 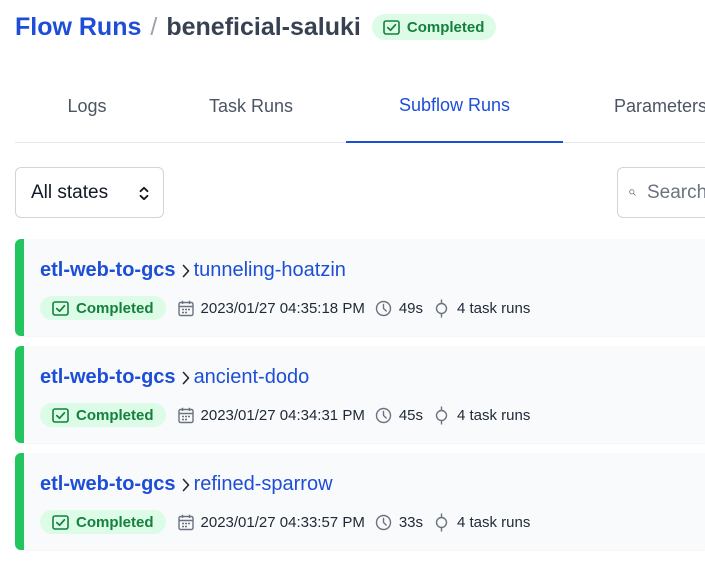 What do you see at coordinates (252, 377) in the screenshot?
I see `flow-run-name-link: ancient-dodo` at bounding box center [252, 377].